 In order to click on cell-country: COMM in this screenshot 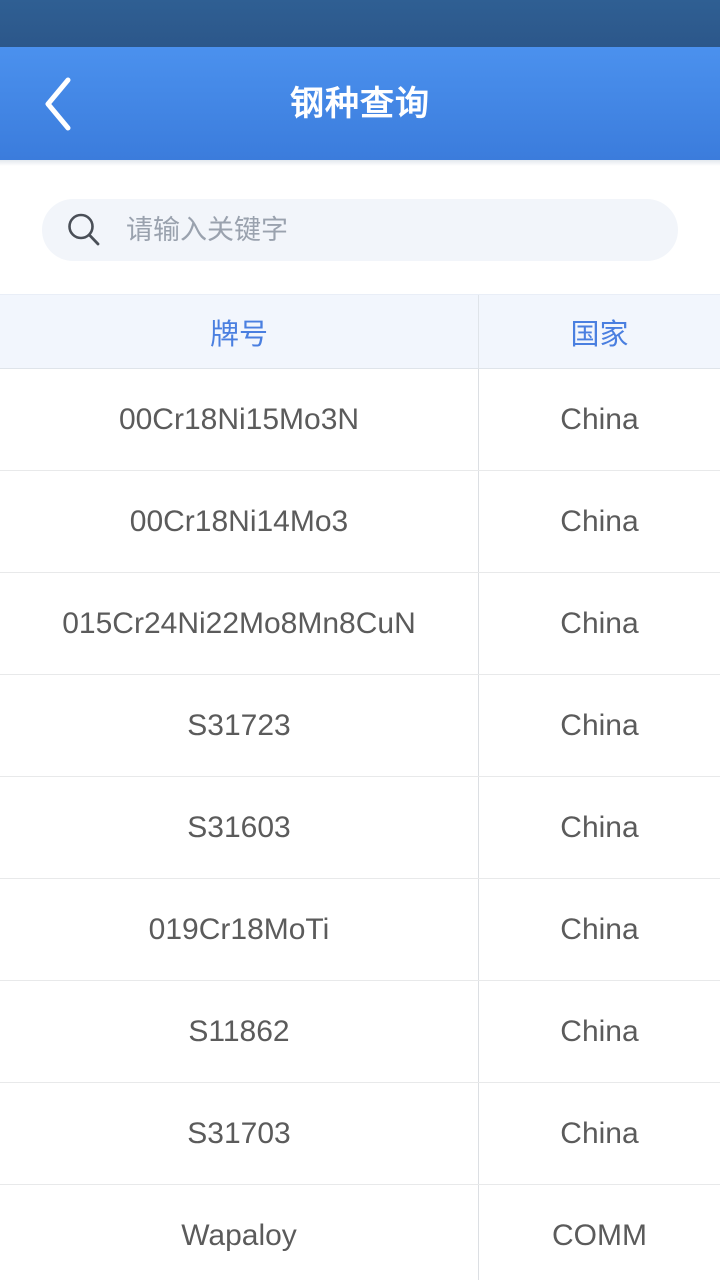, I will do `click(599, 1235)`.